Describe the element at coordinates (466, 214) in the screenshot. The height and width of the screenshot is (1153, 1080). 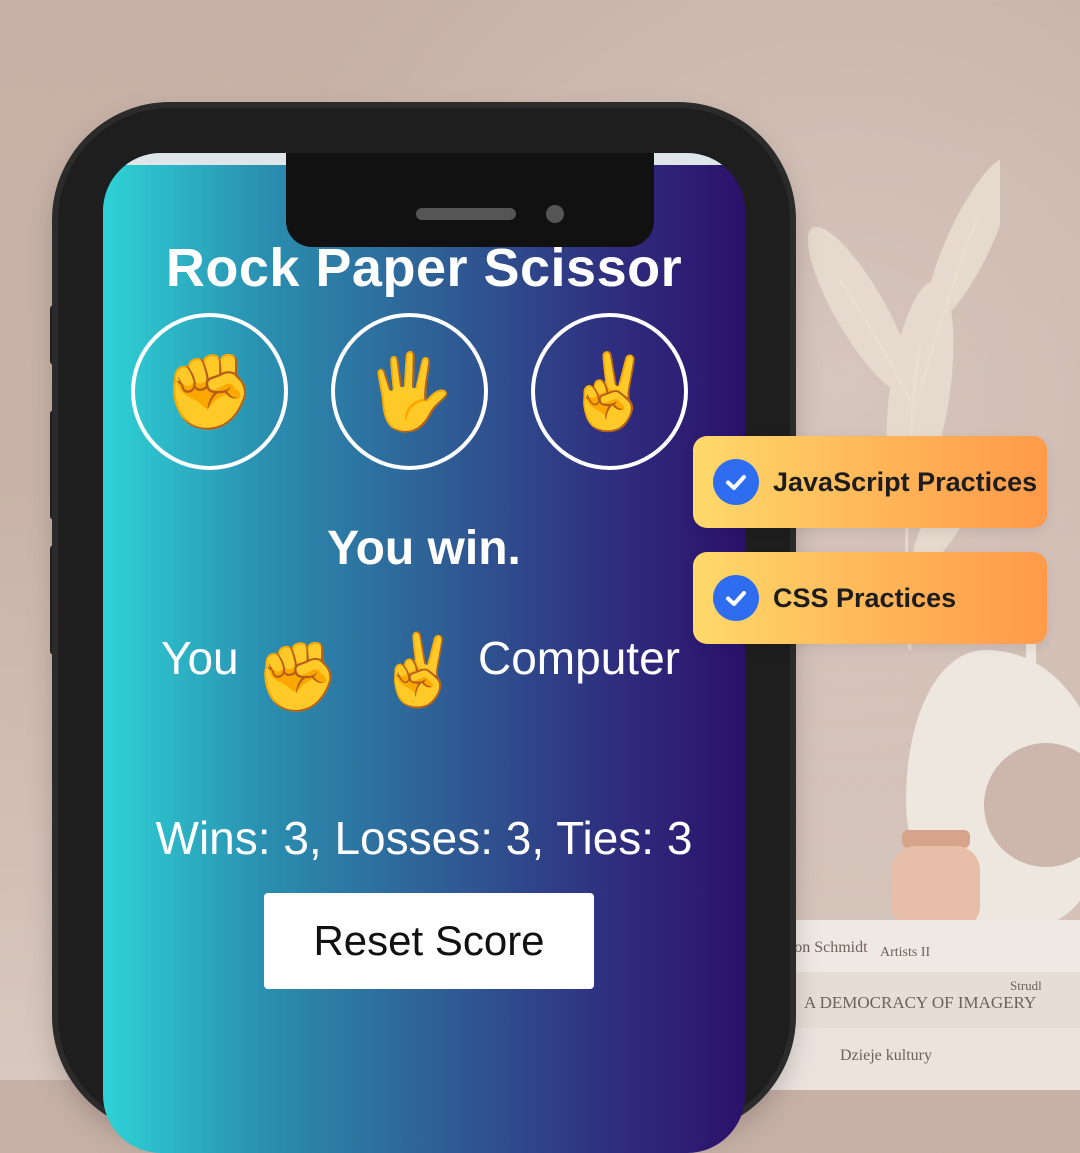
I see `speaker-grille` at that location.